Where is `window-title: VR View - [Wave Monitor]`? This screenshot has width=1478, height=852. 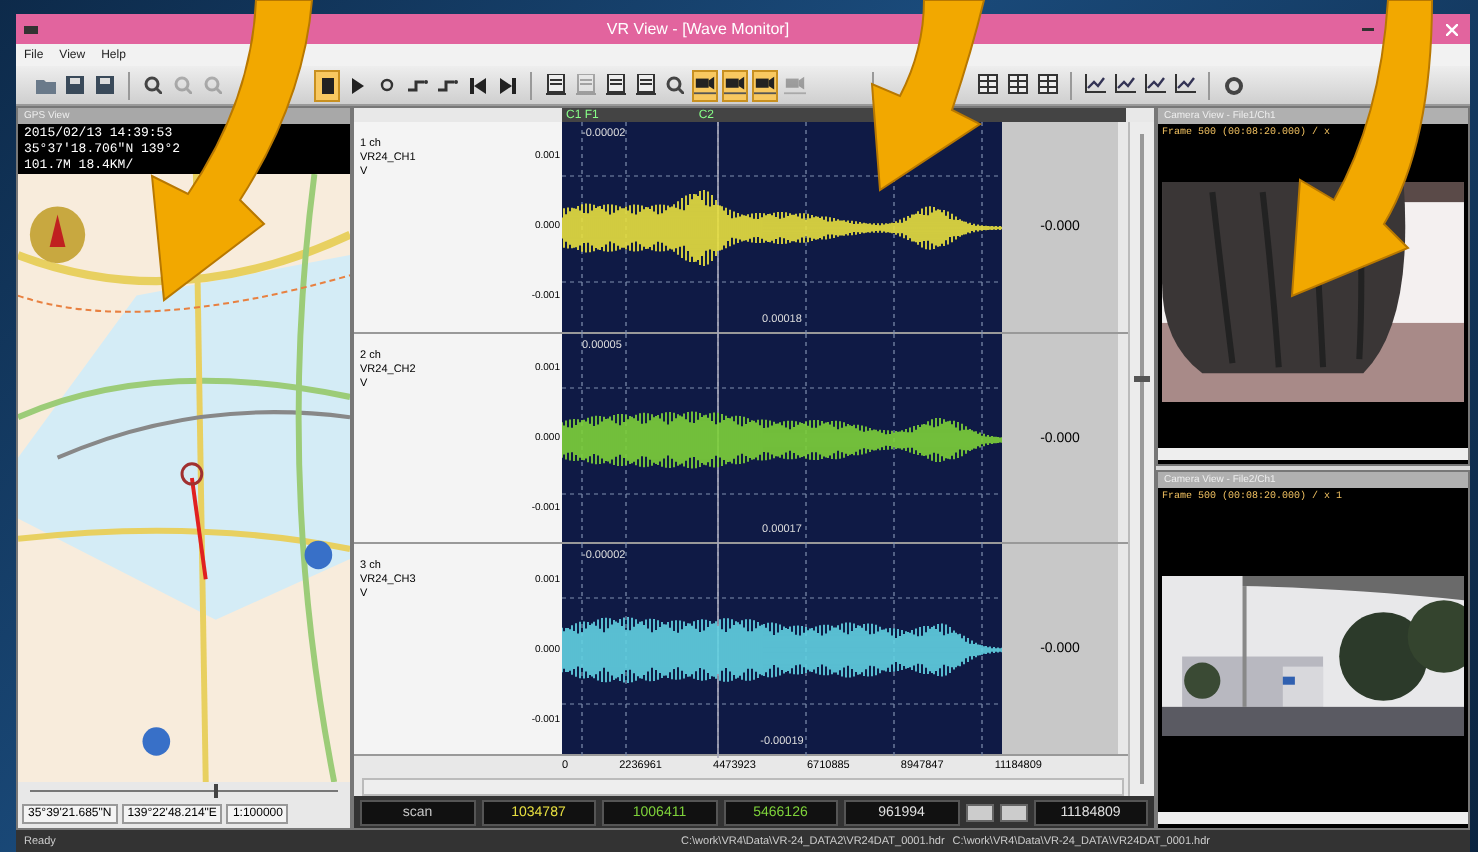 window-title: VR View - [Wave Monitor] is located at coordinates (698, 29).